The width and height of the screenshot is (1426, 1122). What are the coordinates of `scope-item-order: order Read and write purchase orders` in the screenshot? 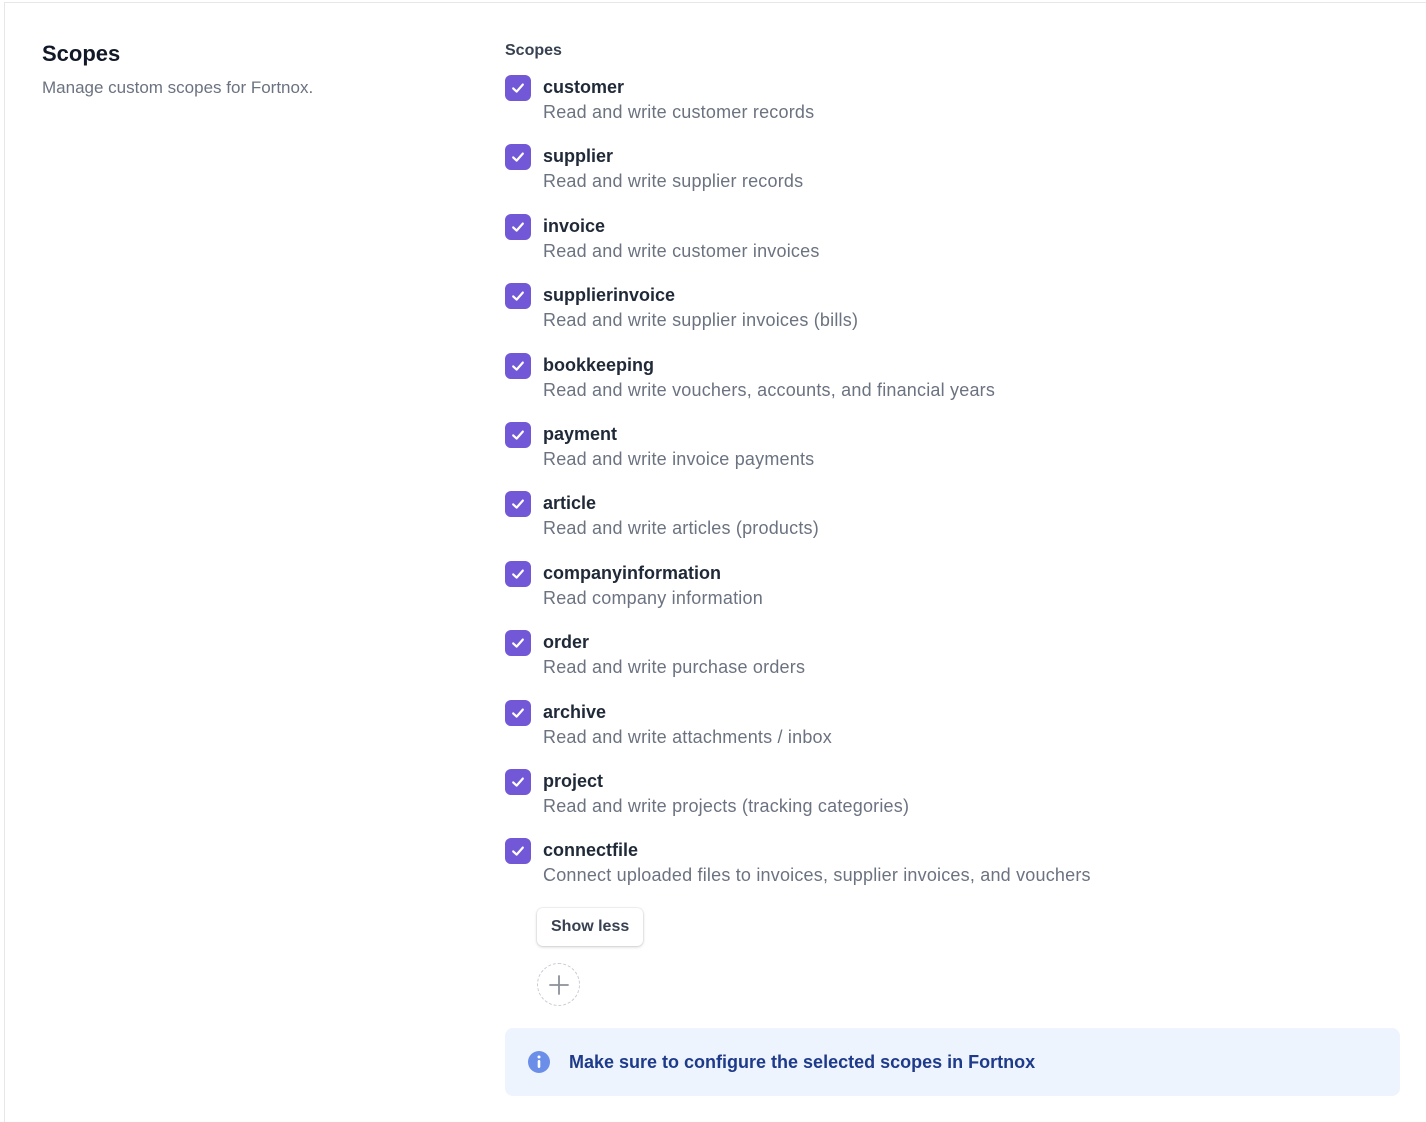 It's located at (952, 664).